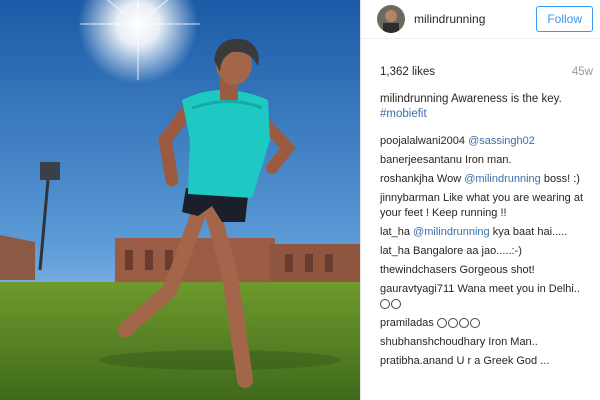  What do you see at coordinates (467, 251) in the screenshot?
I see `comment-text: Bangalore aa jao.....:-)` at bounding box center [467, 251].